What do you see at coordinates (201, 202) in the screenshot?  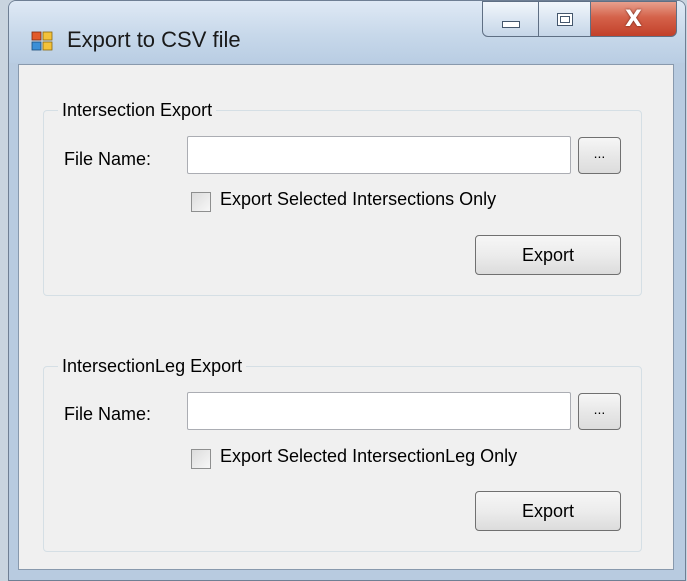 I see `intersection-selected-only-checkbox` at bounding box center [201, 202].